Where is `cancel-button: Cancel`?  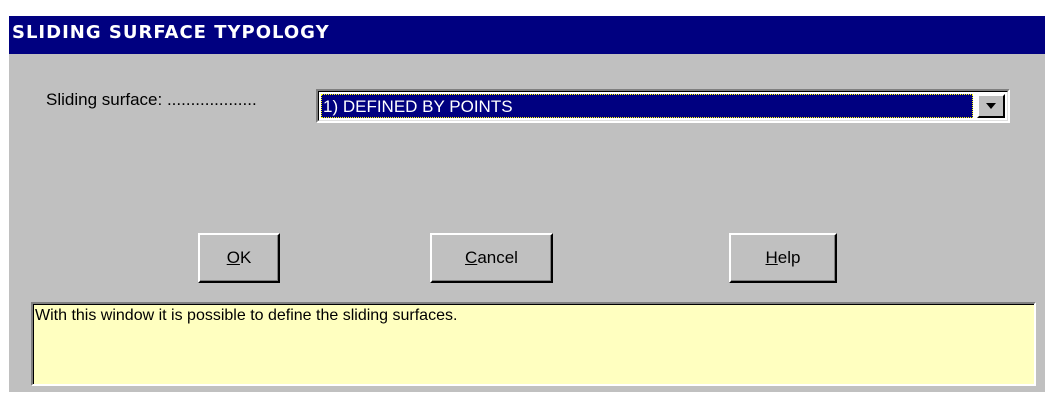
cancel-button: Cancel is located at coordinates (491, 258).